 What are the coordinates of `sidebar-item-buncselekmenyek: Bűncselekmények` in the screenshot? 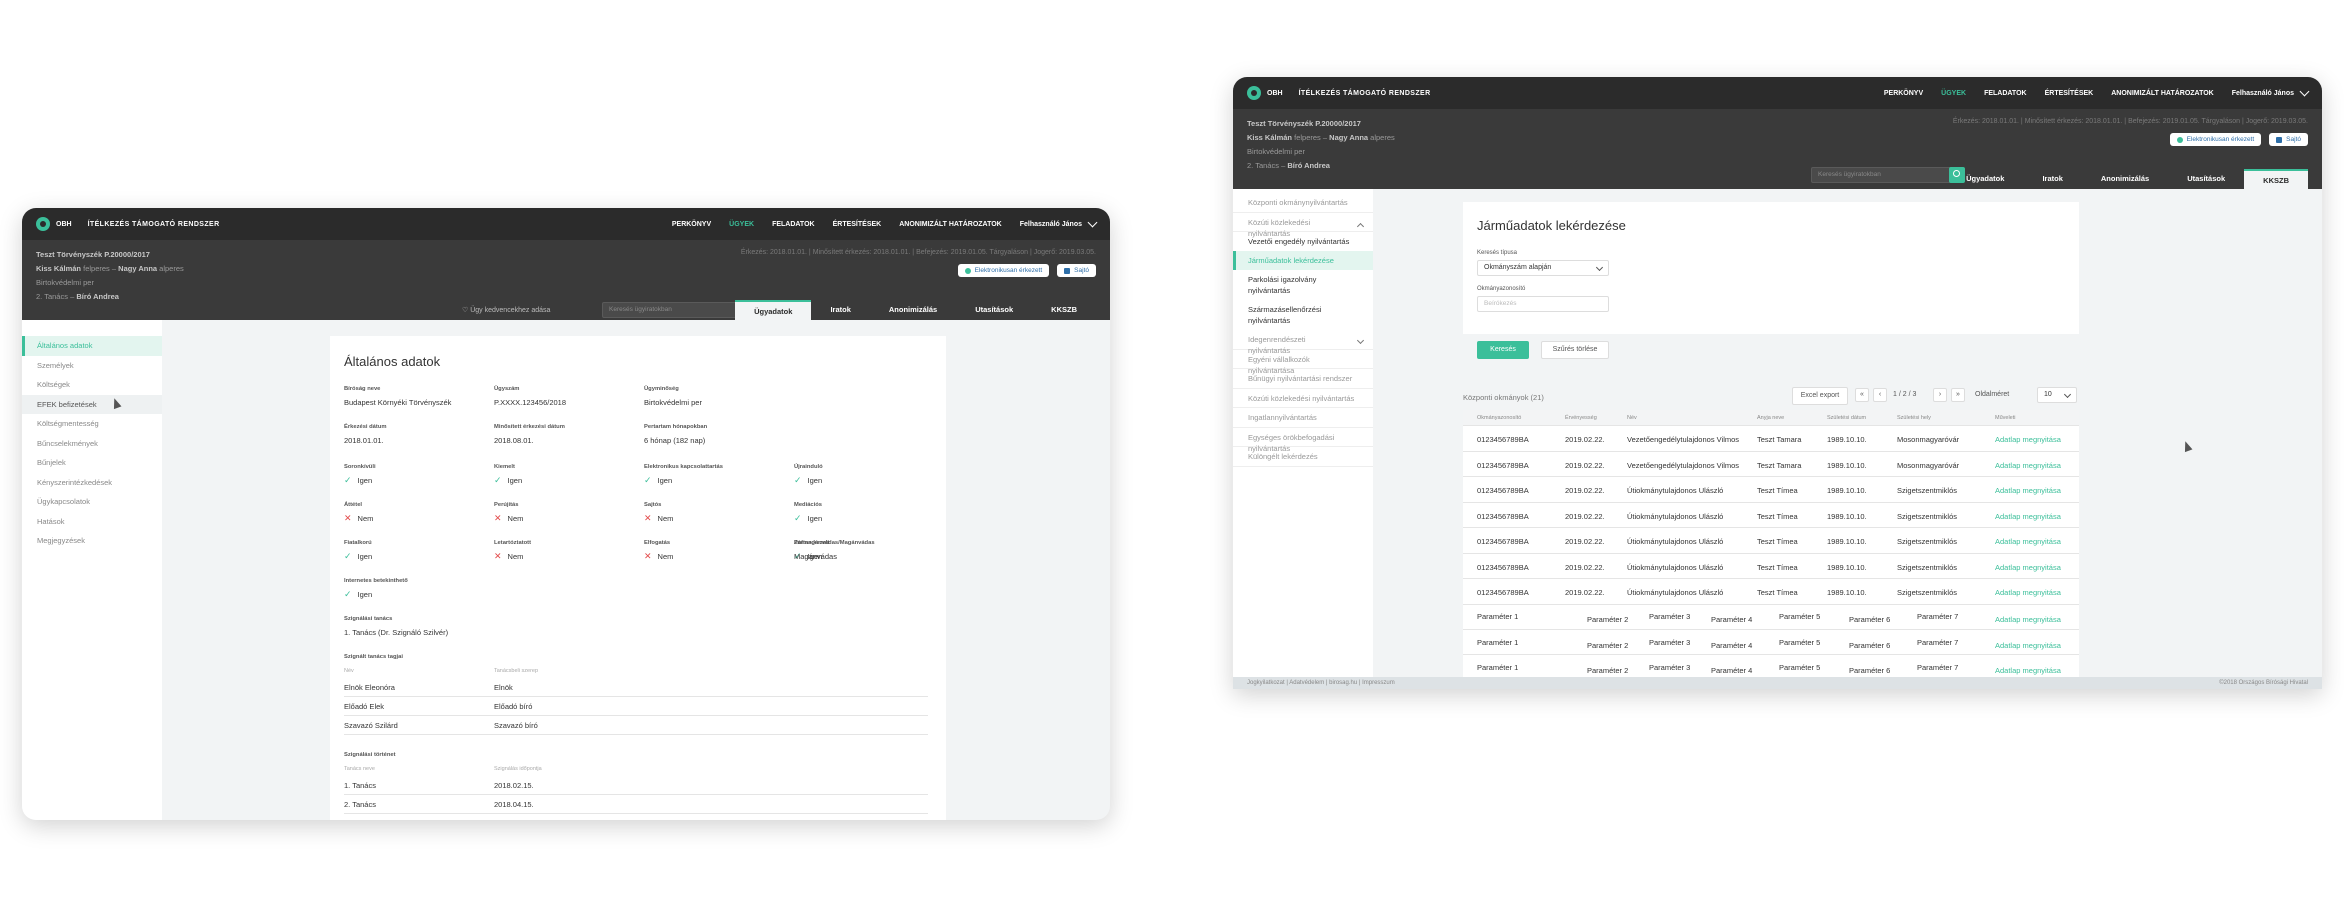 It's located at (92, 444).